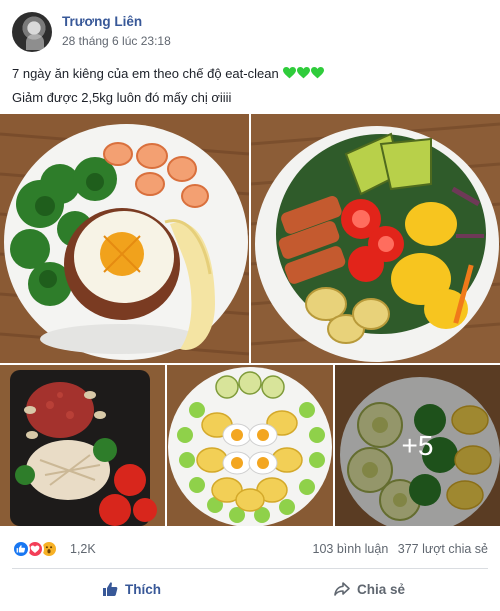 Image resolution: width=500 pixels, height=611 pixels. I want to click on divider, so click(250, 568).